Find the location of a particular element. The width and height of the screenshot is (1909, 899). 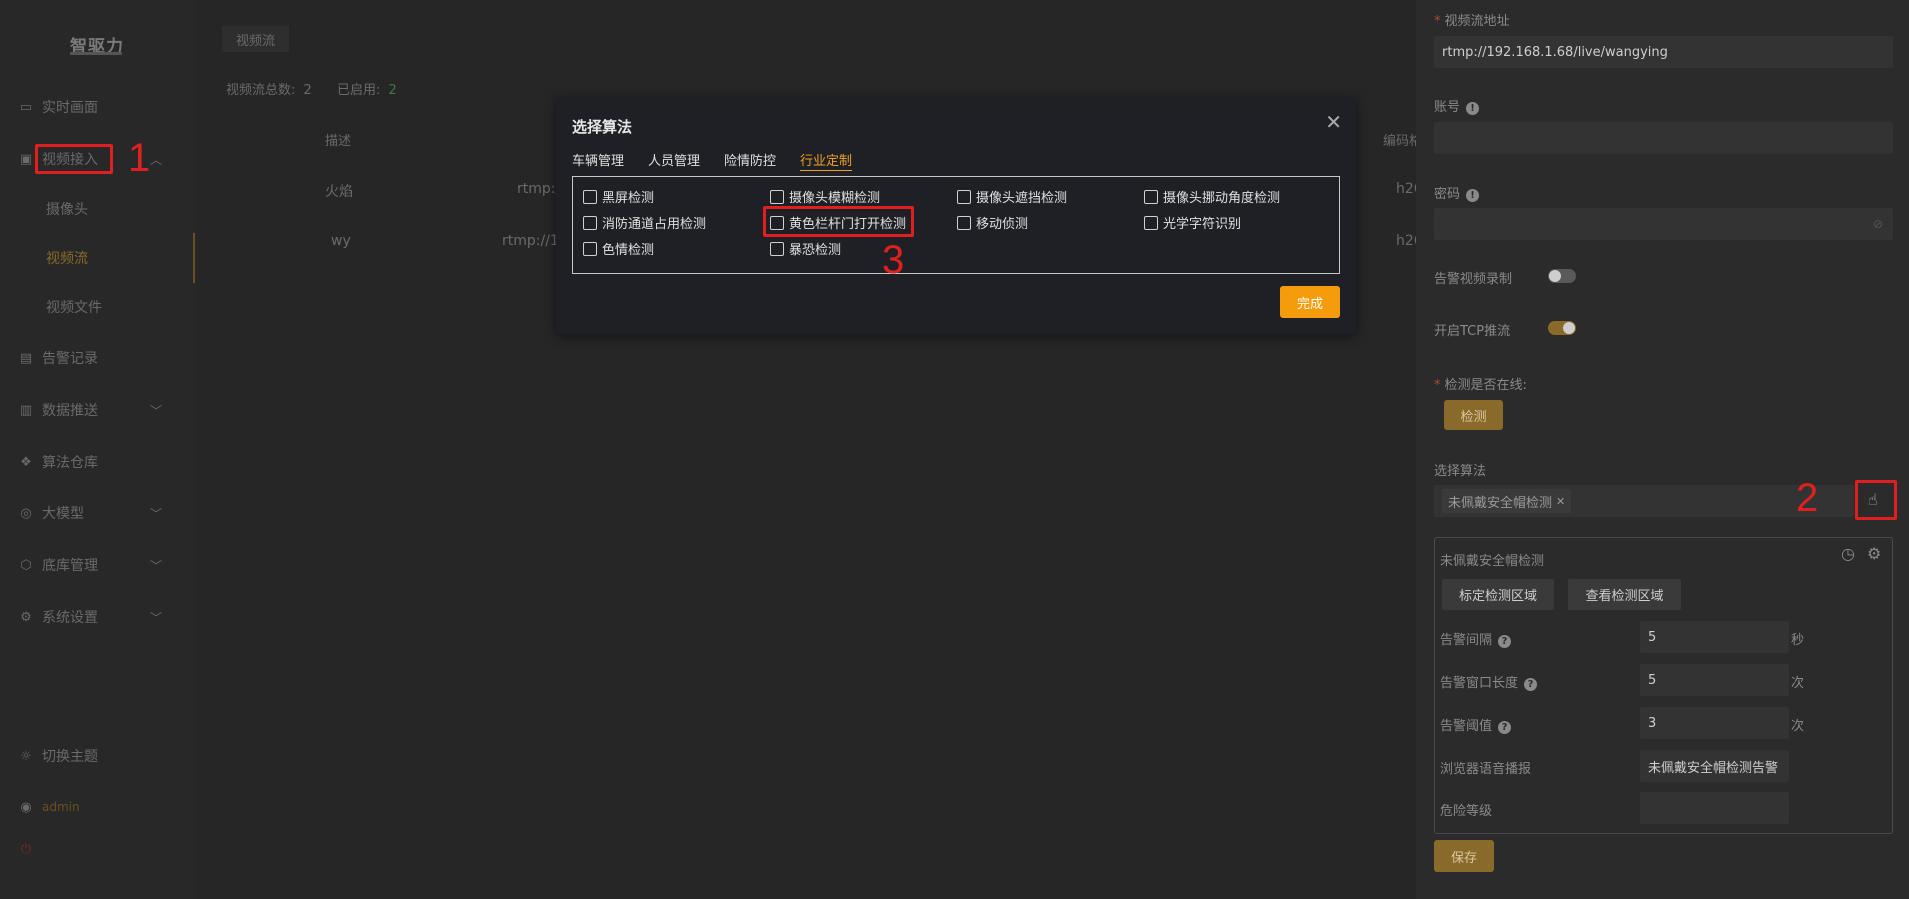

option-ocr: 光学字符识别 is located at coordinates (1192, 222).